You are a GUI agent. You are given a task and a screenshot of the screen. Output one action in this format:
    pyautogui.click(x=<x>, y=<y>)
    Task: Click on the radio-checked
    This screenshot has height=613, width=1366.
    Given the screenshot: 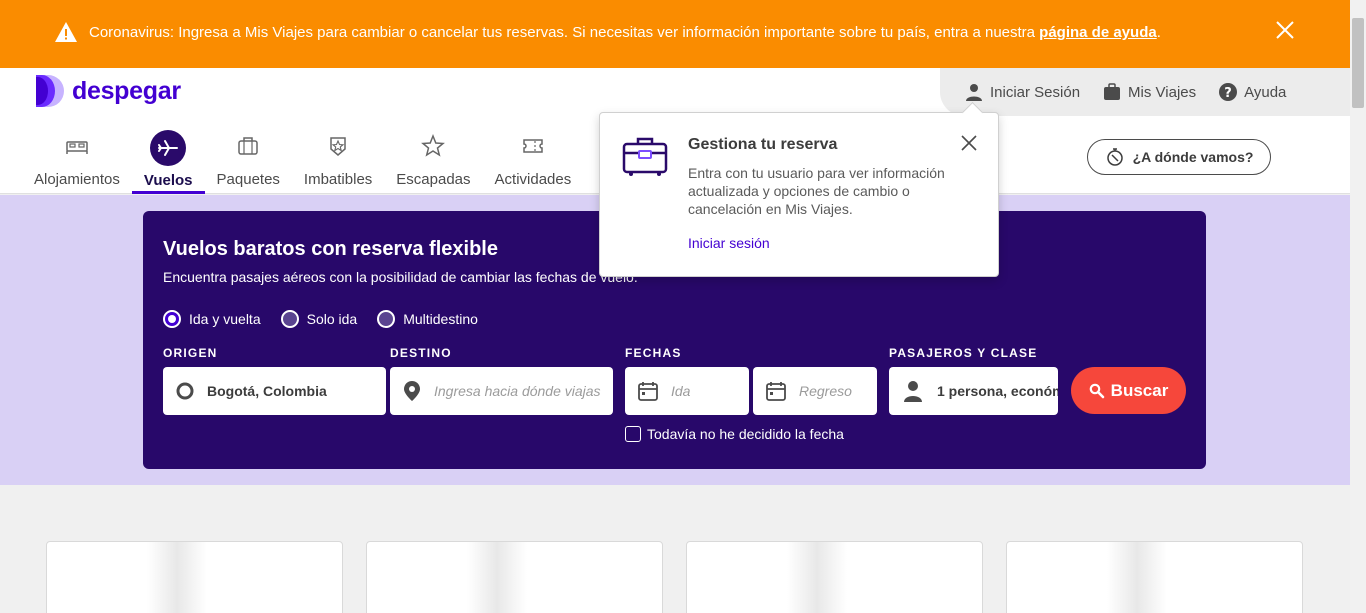 What is the action you would take?
    pyautogui.click(x=172, y=319)
    